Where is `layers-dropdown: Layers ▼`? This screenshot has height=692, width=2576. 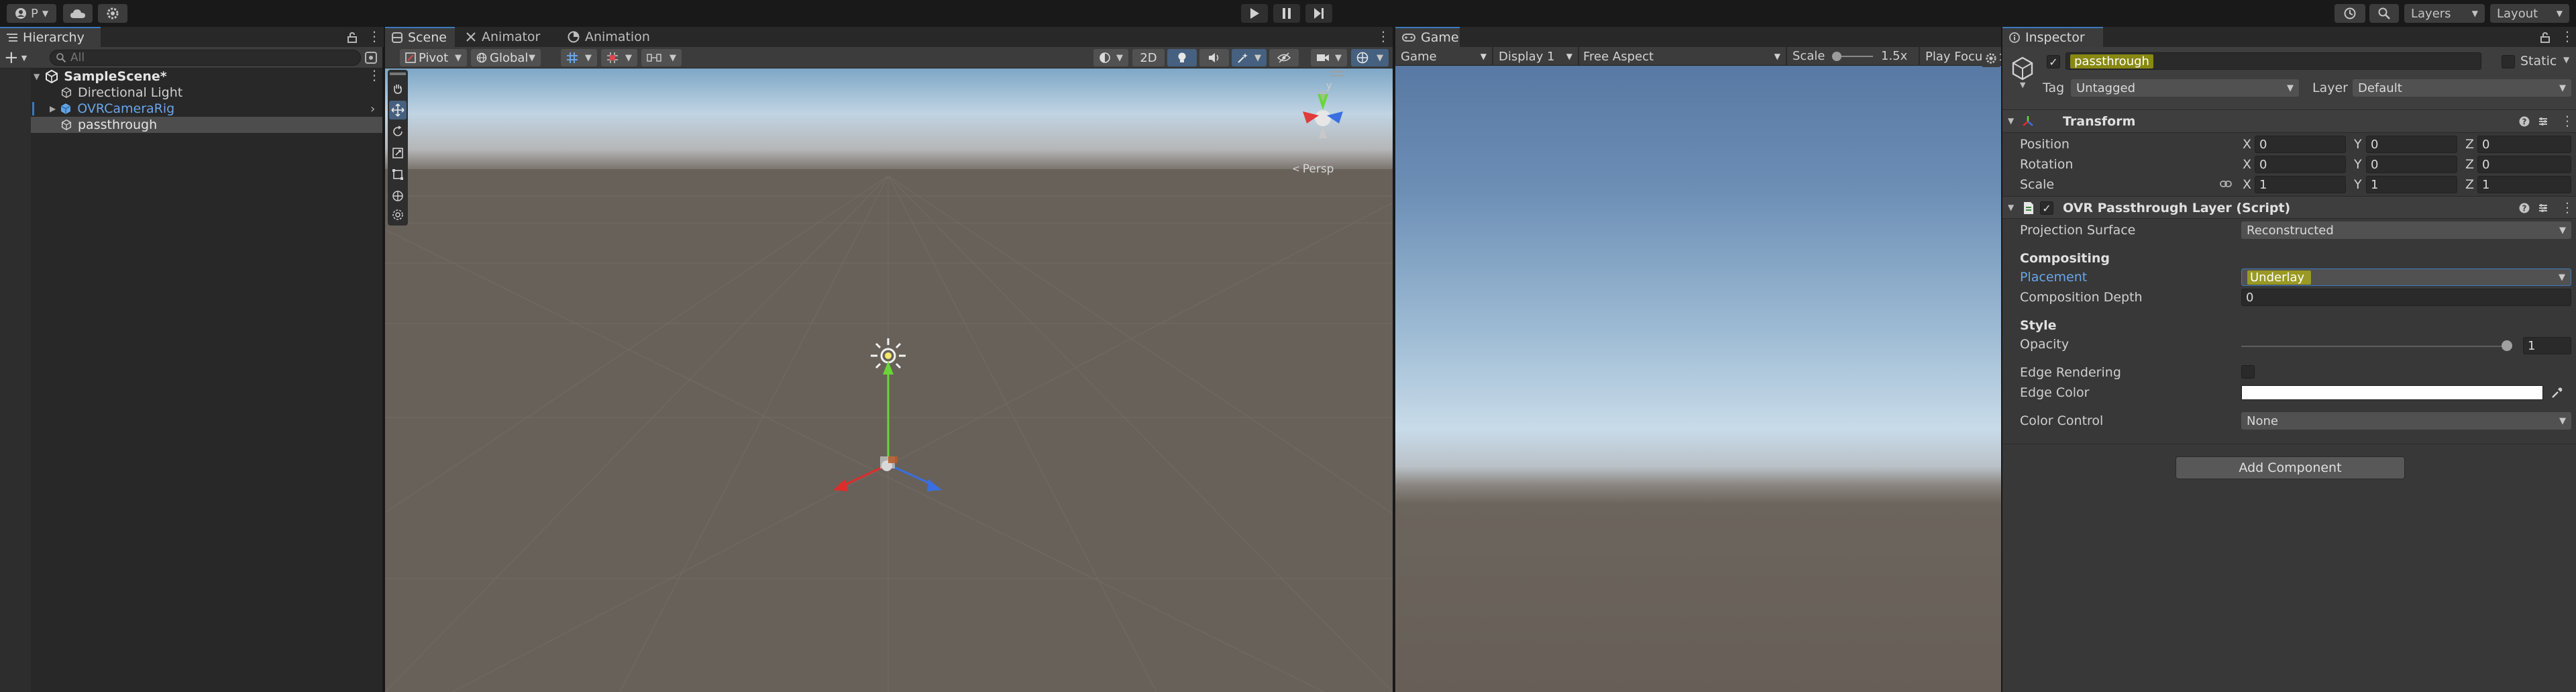 layers-dropdown: Layers ▼ is located at coordinates (2444, 14).